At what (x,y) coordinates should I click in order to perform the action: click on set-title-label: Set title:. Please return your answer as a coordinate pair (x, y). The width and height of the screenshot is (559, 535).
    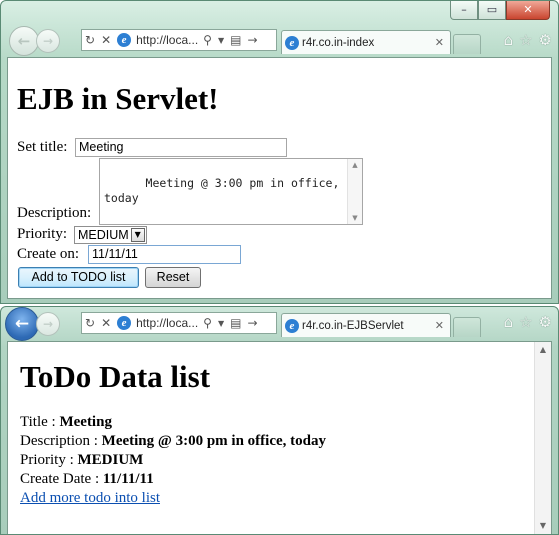
    Looking at the image, I should click on (42, 147).